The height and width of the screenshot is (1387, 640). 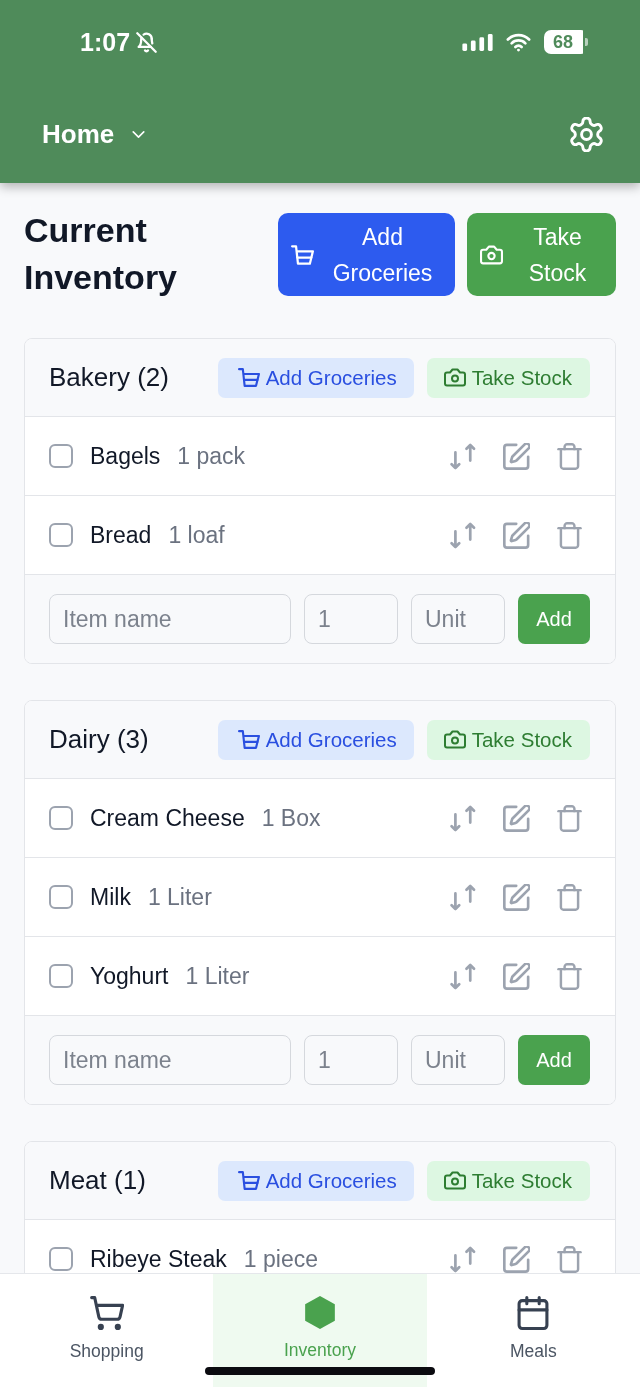 I want to click on chevron-down-icon, so click(x=139, y=134).